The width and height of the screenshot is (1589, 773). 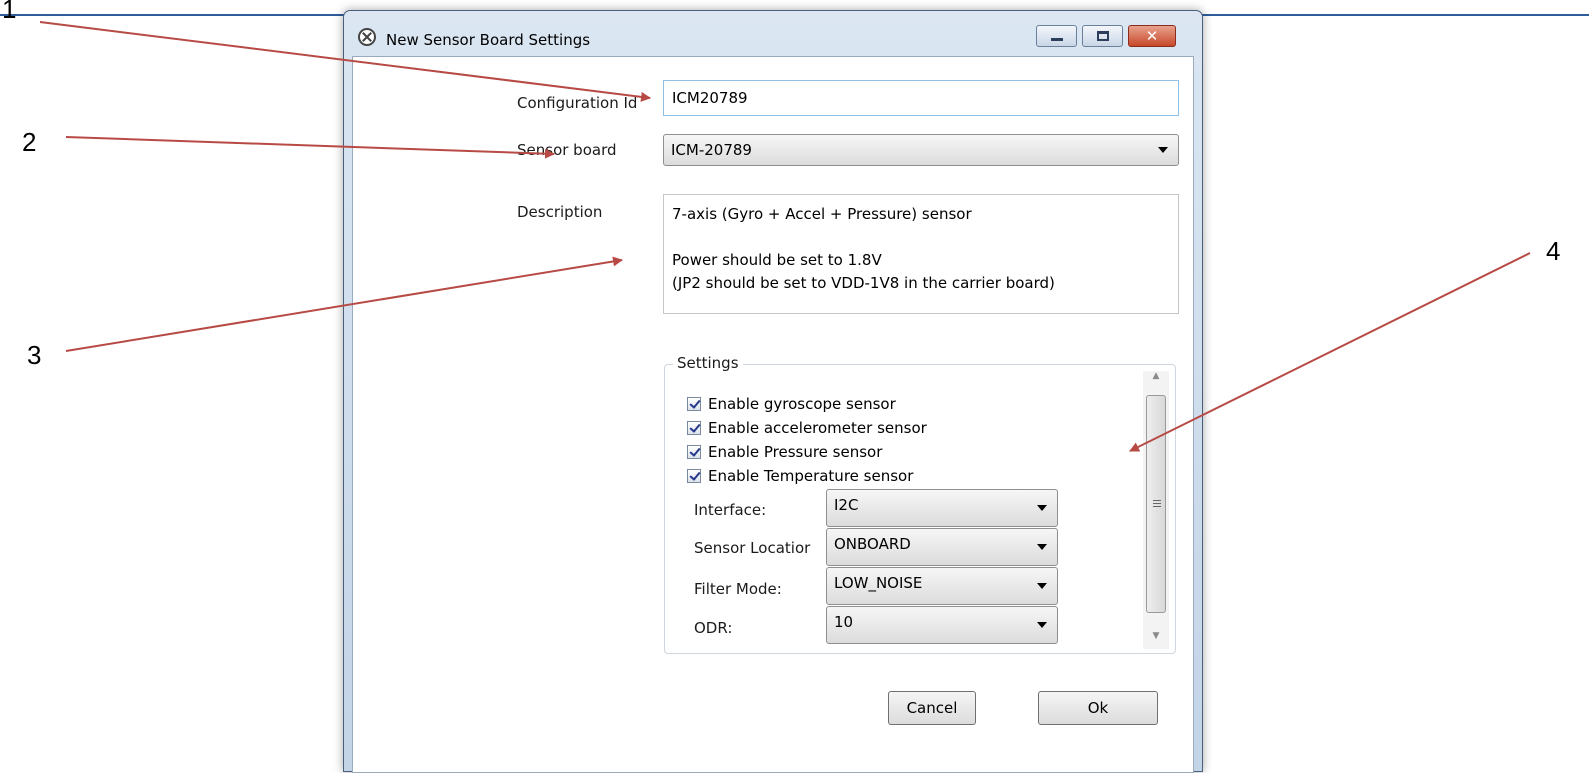 I want to click on ok-button: Ok, so click(x=1098, y=708).